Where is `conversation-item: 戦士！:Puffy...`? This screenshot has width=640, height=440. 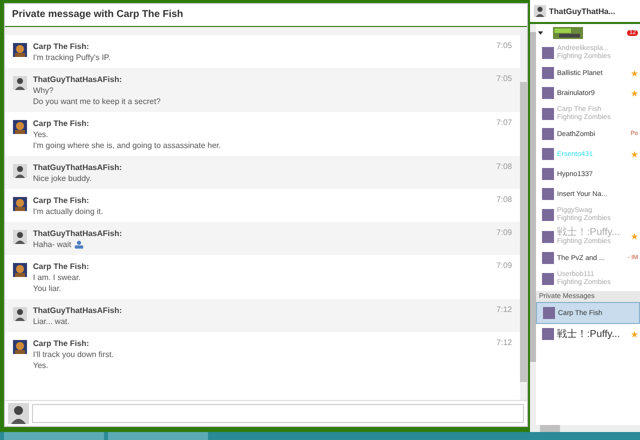
conversation-item: 戦士！:Puffy... is located at coordinates (588, 334).